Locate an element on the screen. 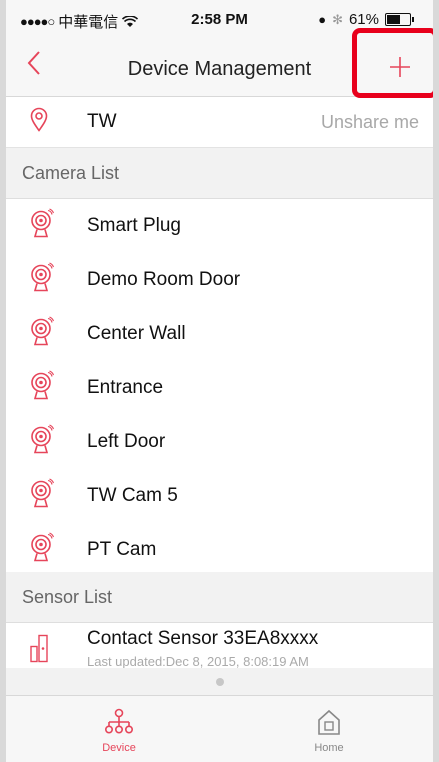  camera-name: TW Cam 5 is located at coordinates (132, 495).